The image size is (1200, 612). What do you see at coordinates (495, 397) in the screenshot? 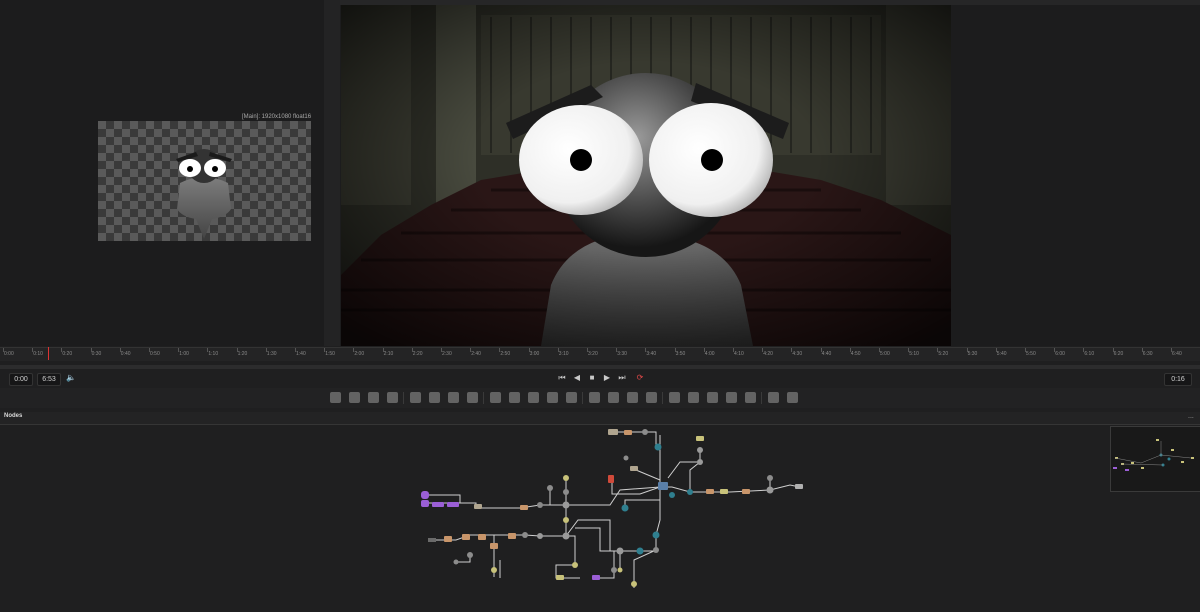
I see `merge-tool-icon` at bounding box center [495, 397].